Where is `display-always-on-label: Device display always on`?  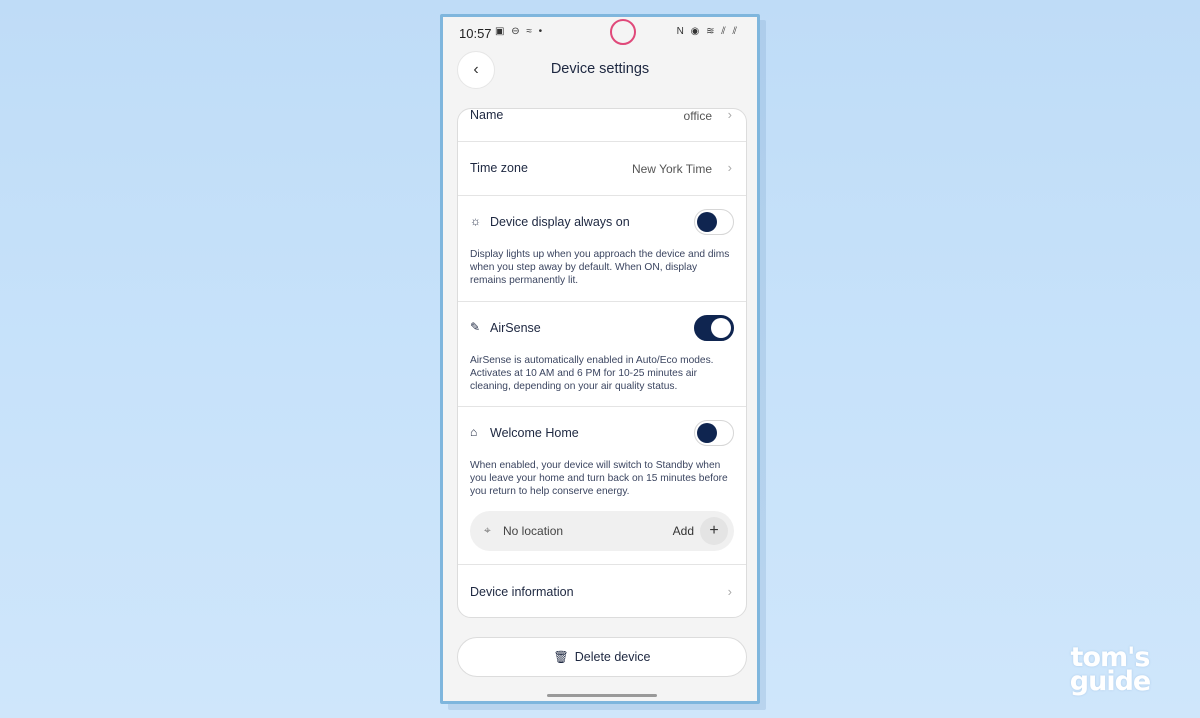 display-always-on-label: Device display always on is located at coordinates (560, 222).